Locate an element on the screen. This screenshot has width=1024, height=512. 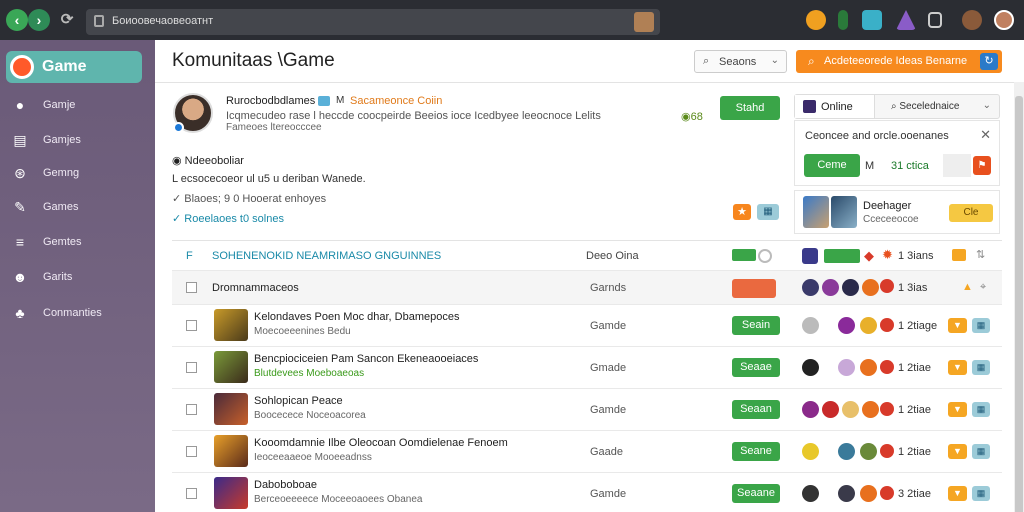
cta-button: ⌕ Acdeteeorede Ideas Benarne ↻ is located at coordinates (899, 61).